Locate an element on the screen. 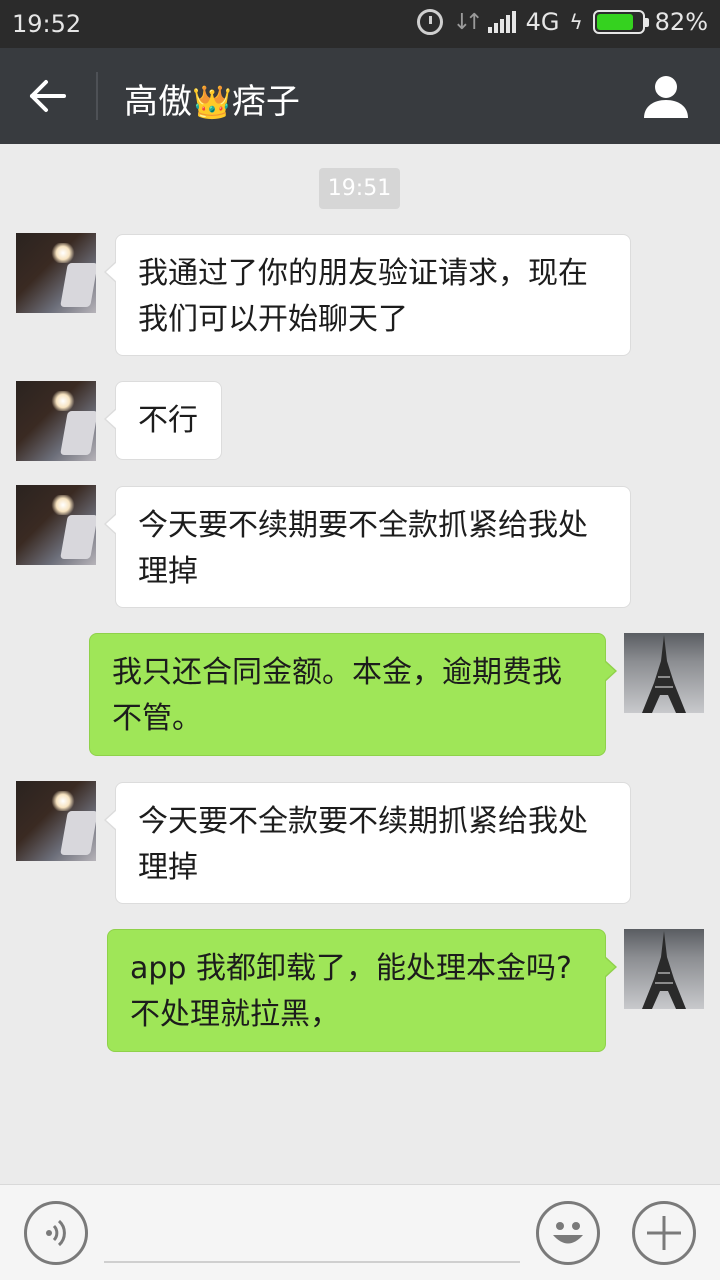 Image resolution: width=720 pixels, height=1280 pixels. message-bubble-outgoing: 我只还合同金额。本金，逾期费我不管。 is located at coordinates (353, 694).